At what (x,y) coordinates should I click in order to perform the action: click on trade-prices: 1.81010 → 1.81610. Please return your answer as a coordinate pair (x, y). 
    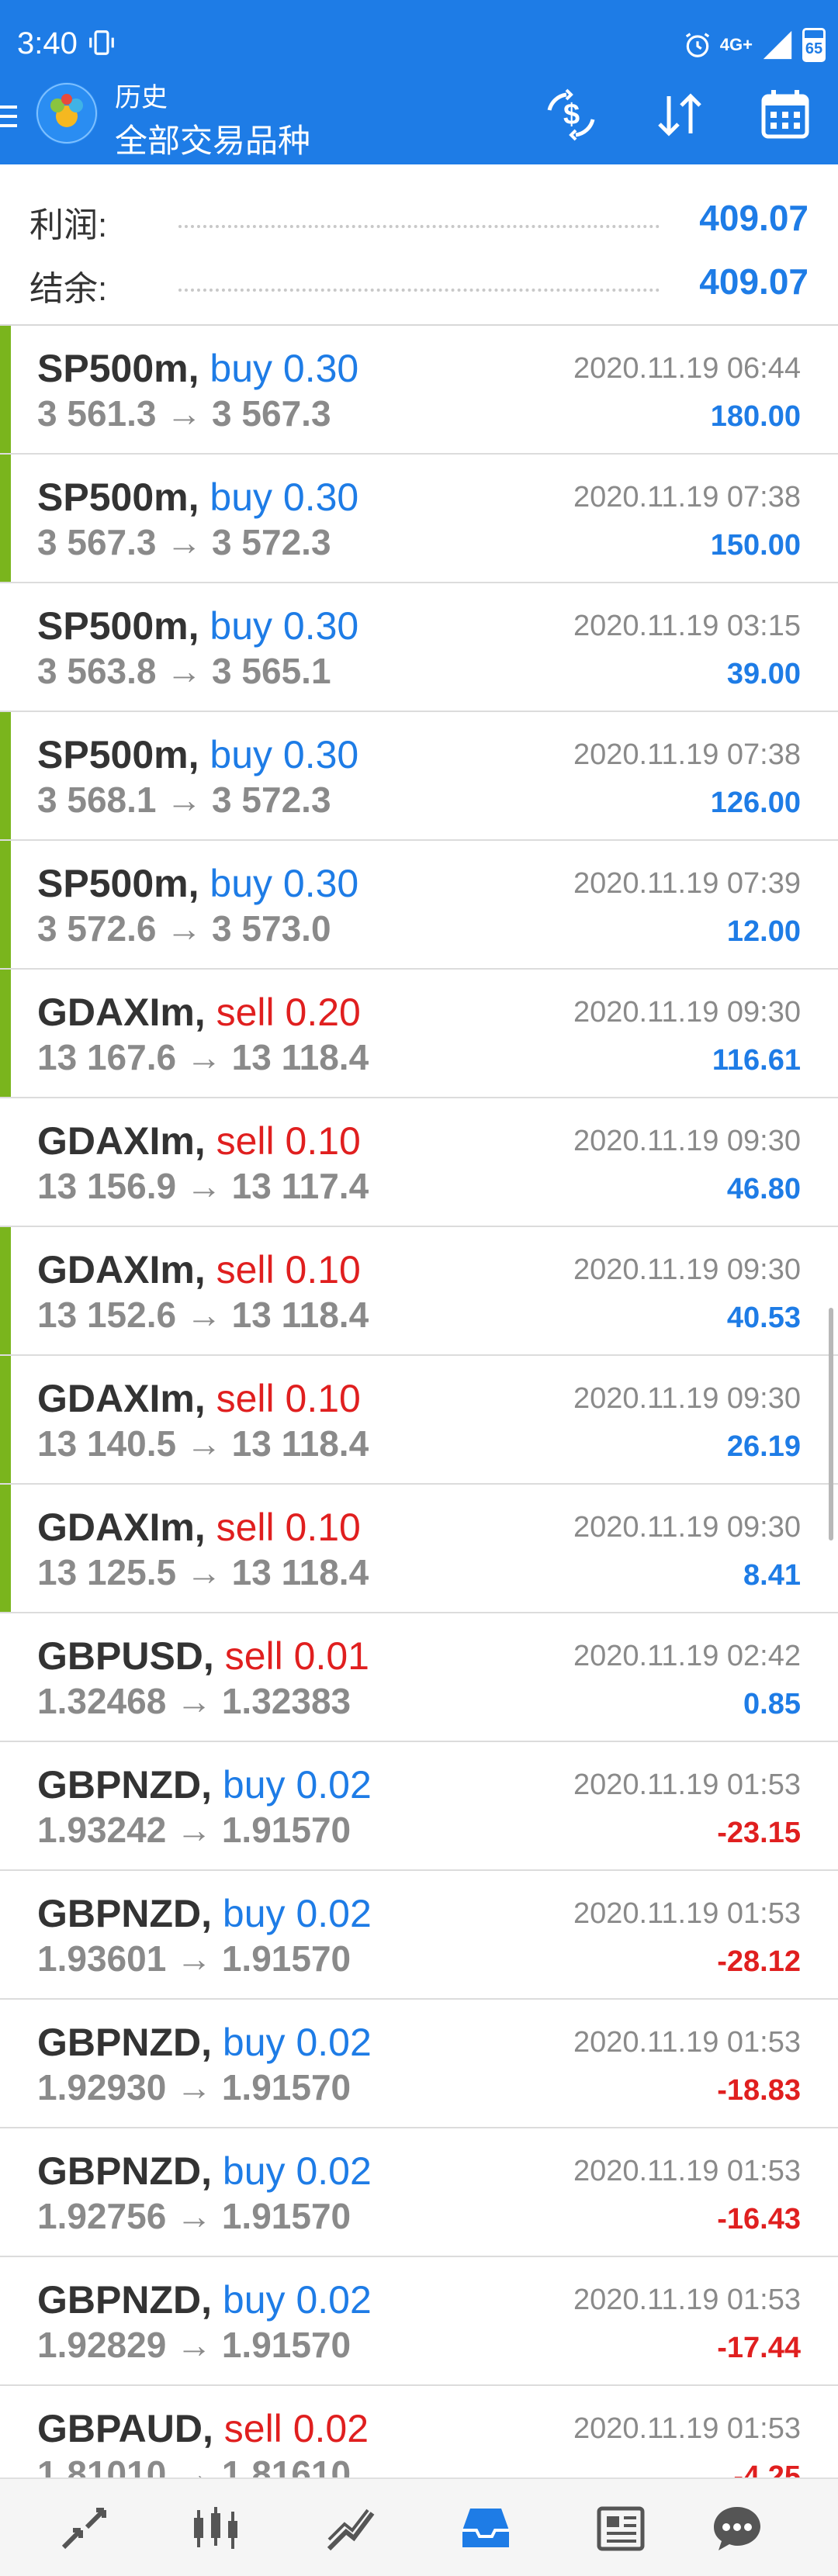
    Looking at the image, I should click on (194, 2465).